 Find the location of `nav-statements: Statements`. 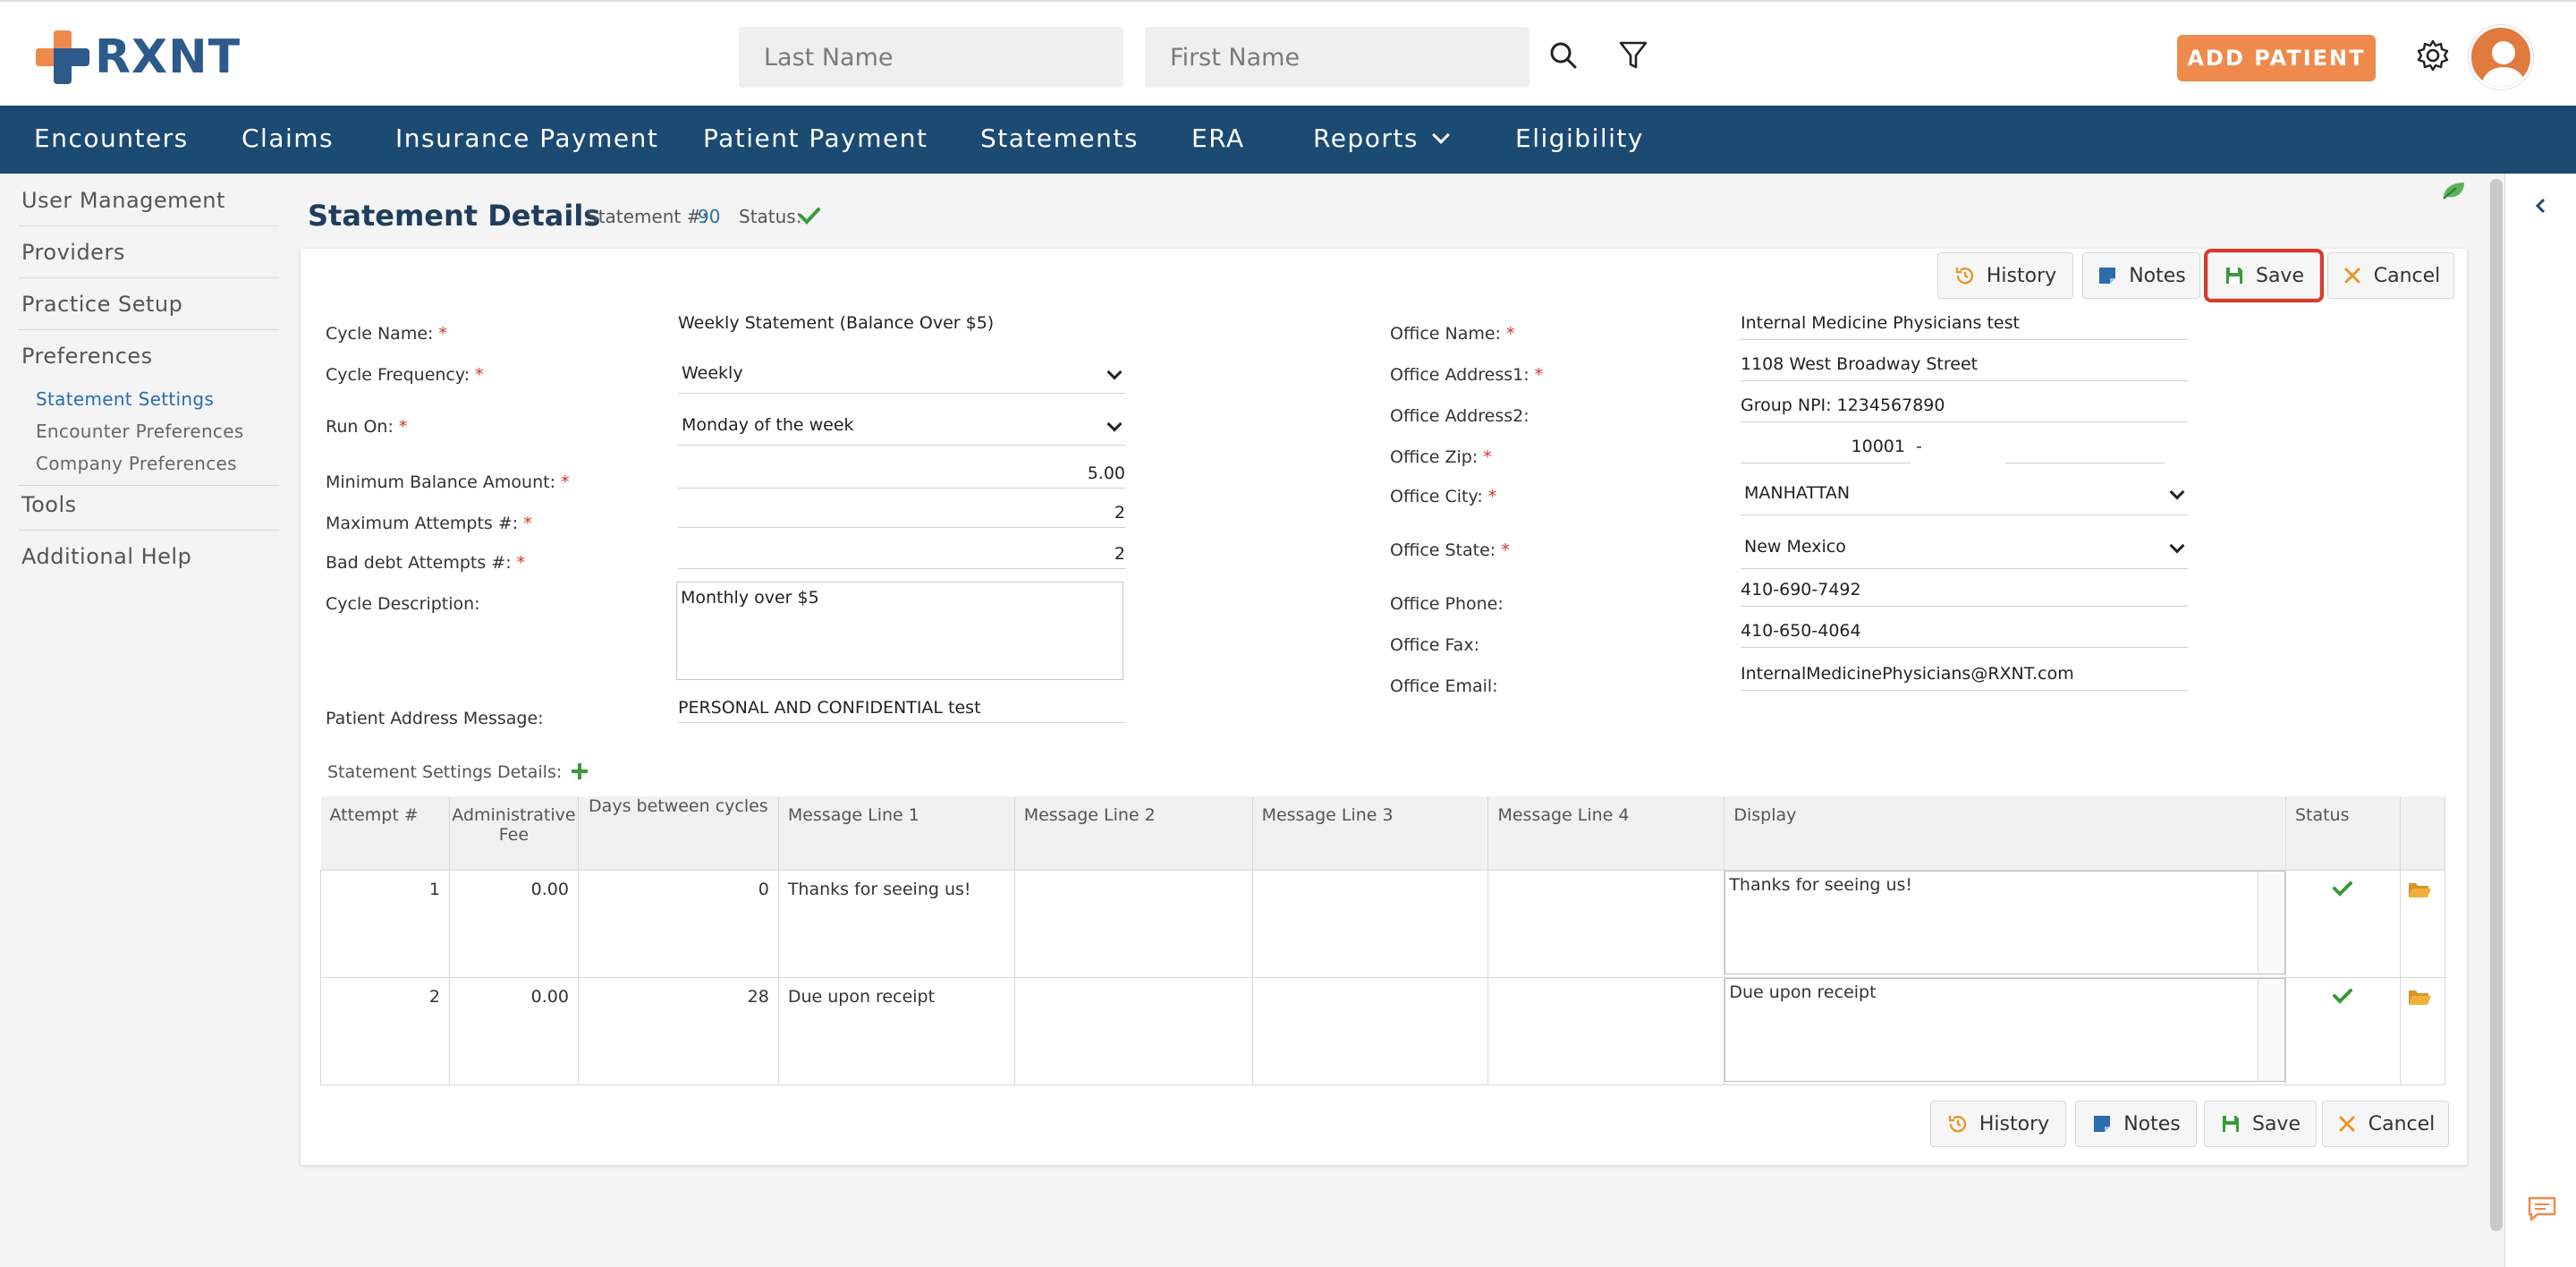

nav-statements: Statements is located at coordinates (1059, 138).